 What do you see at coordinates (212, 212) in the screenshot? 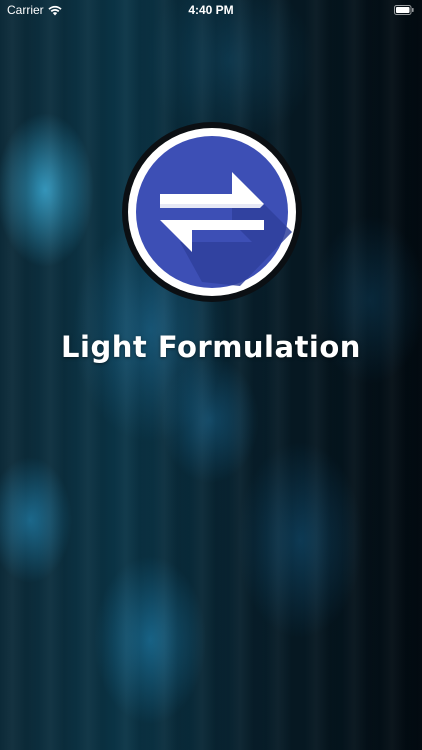
I see `app-logo` at bounding box center [212, 212].